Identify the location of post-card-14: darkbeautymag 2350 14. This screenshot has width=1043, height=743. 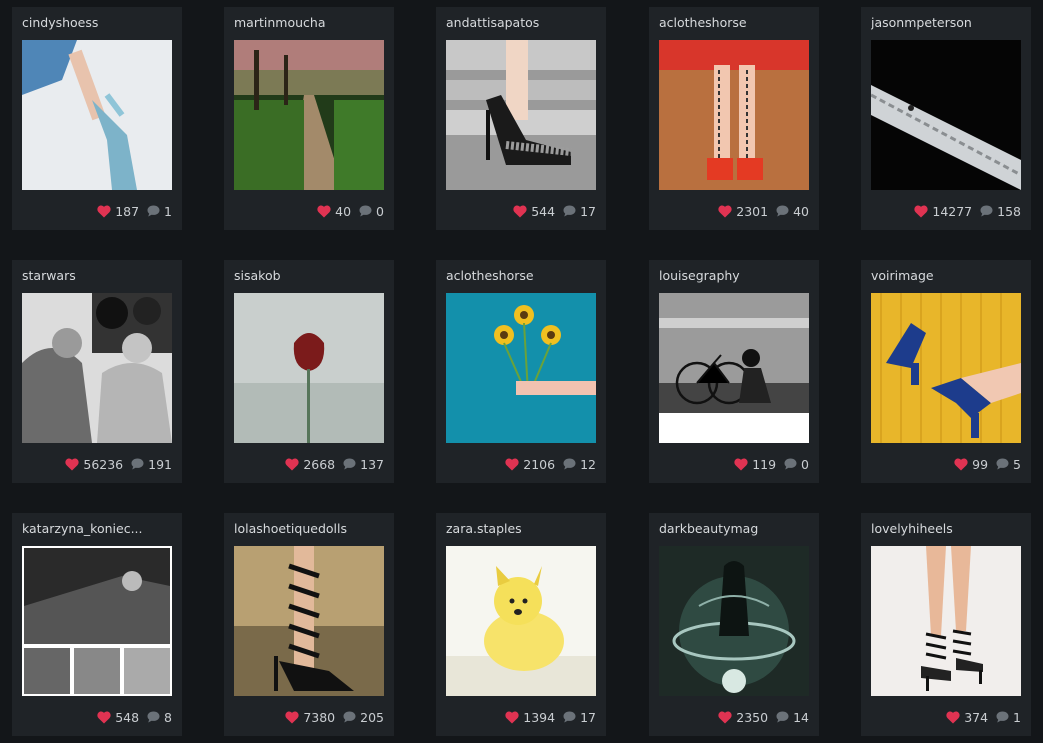
(734, 624).